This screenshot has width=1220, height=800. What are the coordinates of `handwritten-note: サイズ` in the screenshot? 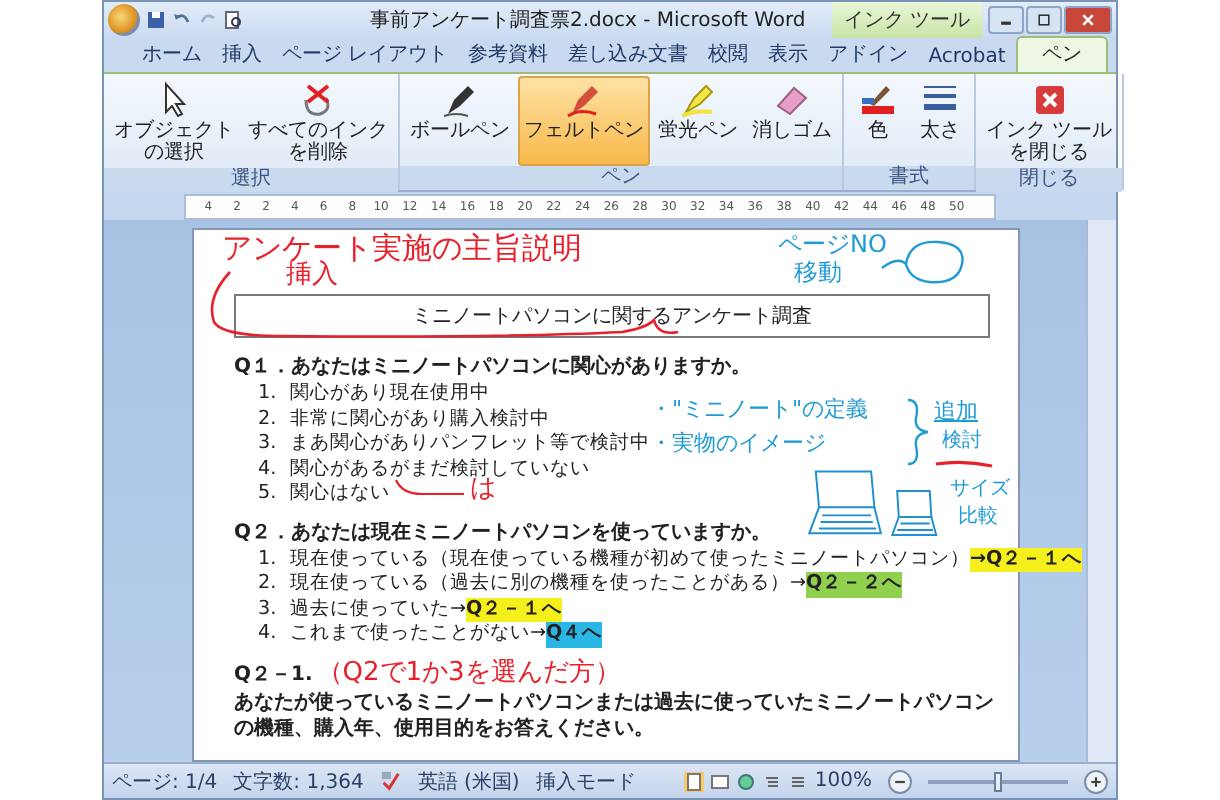 It's located at (980, 489).